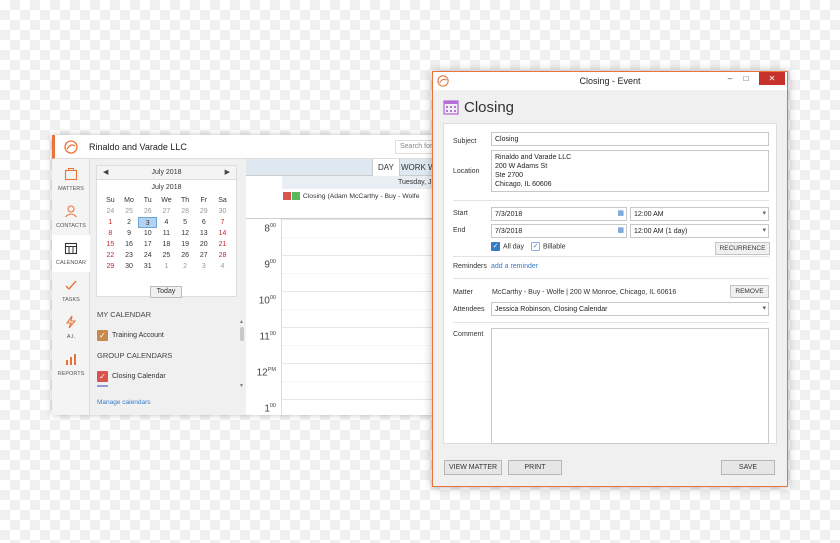  I want to click on calendar-day: 20, so click(203, 244).